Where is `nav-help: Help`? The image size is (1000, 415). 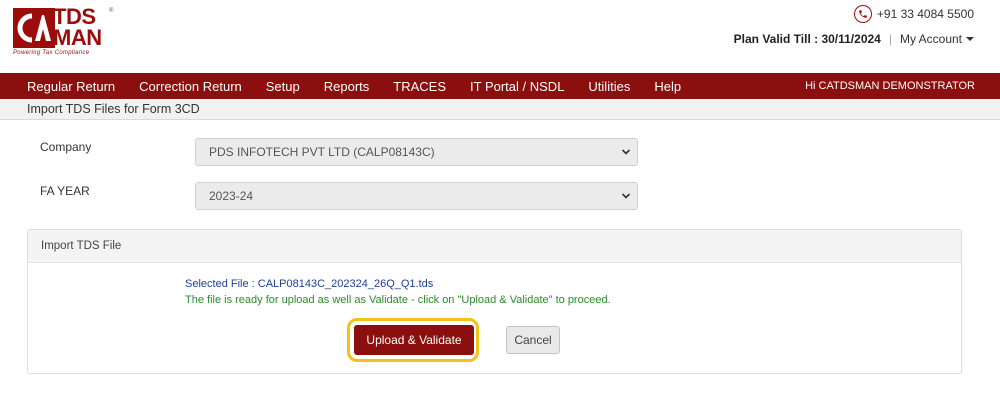
nav-help: Help is located at coordinates (667, 86).